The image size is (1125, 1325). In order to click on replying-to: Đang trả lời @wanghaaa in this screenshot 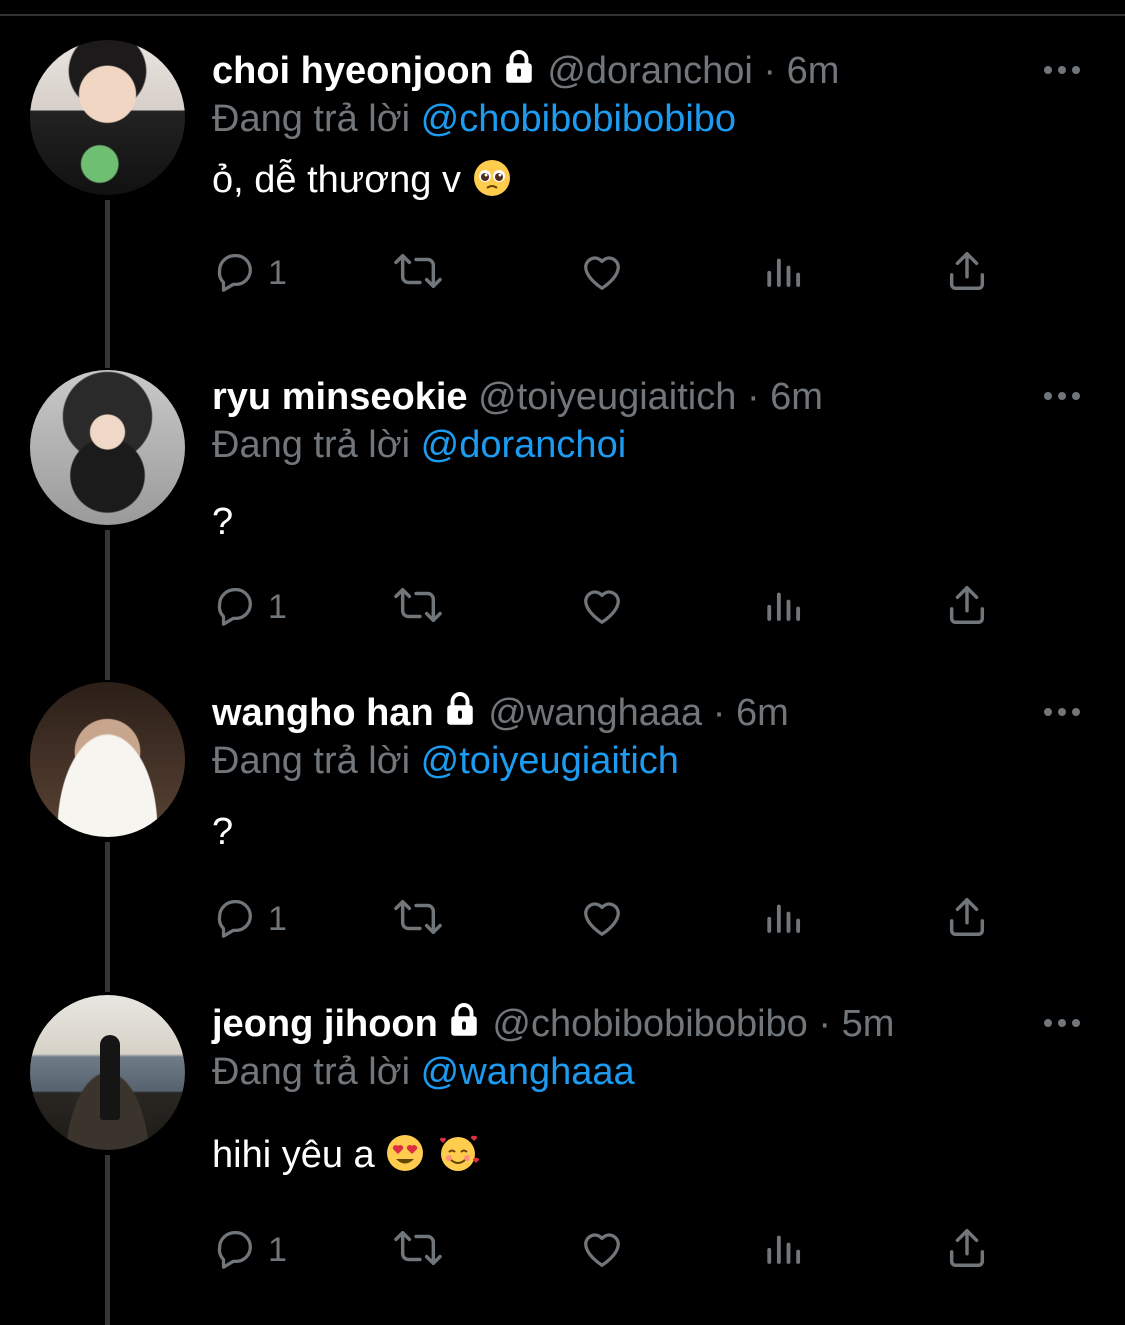, I will do `click(423, 1072)`.